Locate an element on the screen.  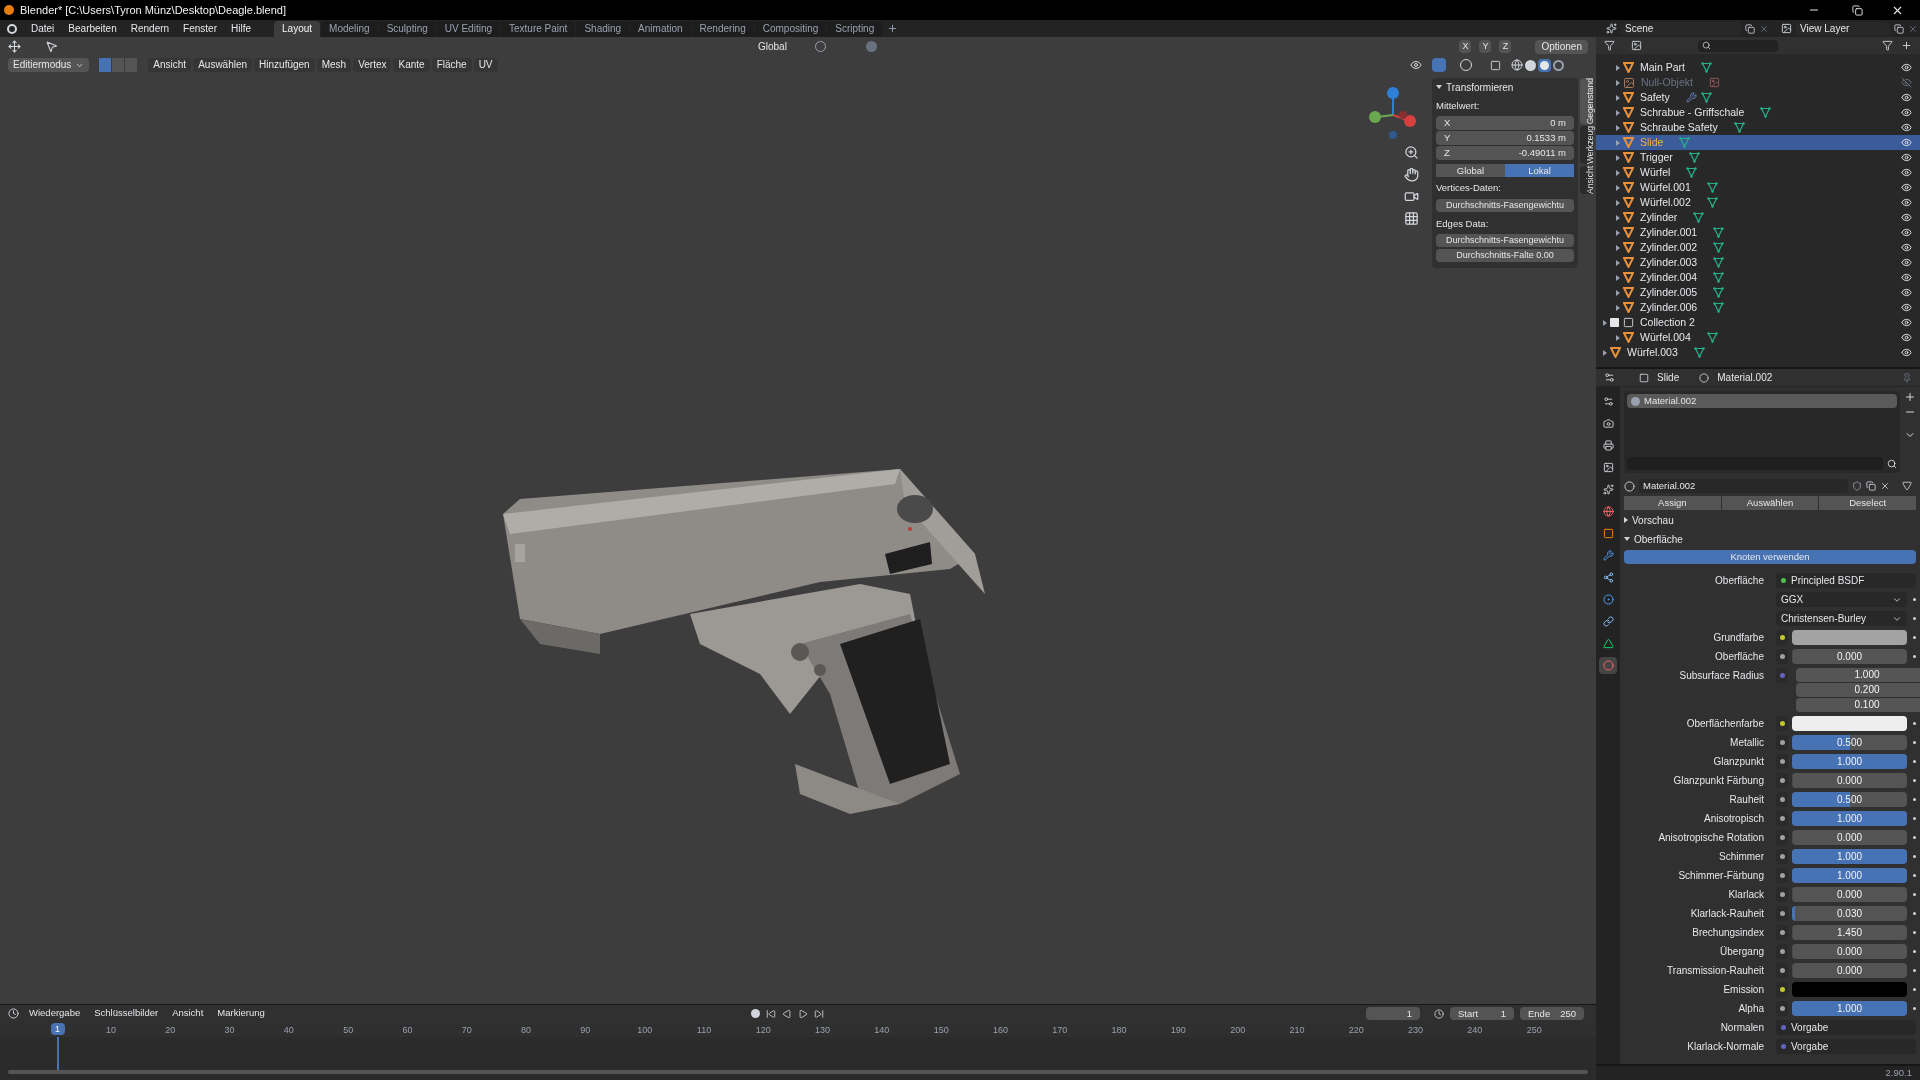
panel-header: Oberfläche is located at coordinates (1770, 539).